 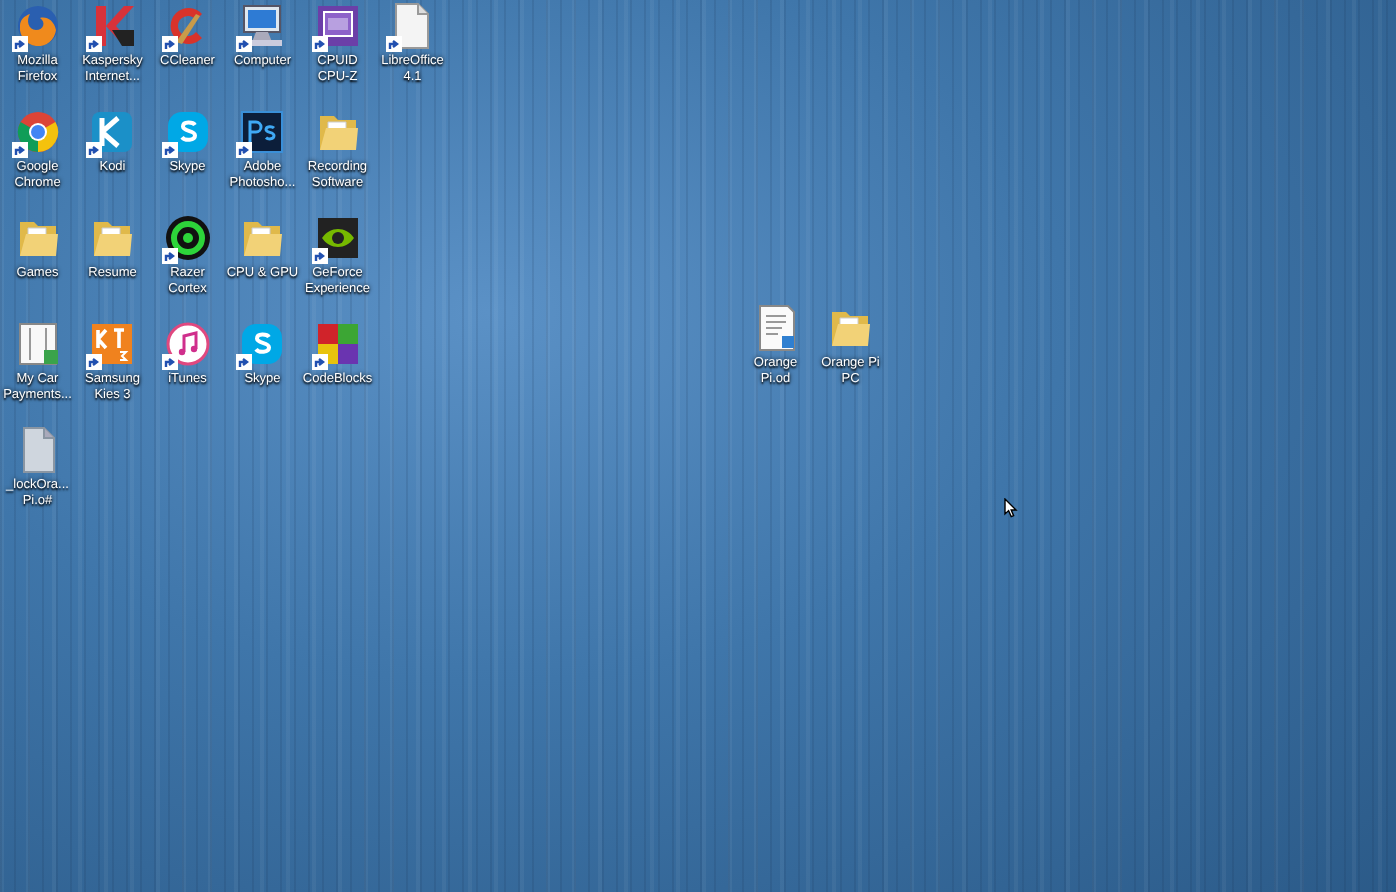 I want to click on blocks-icon, so click(x=337, y=344).